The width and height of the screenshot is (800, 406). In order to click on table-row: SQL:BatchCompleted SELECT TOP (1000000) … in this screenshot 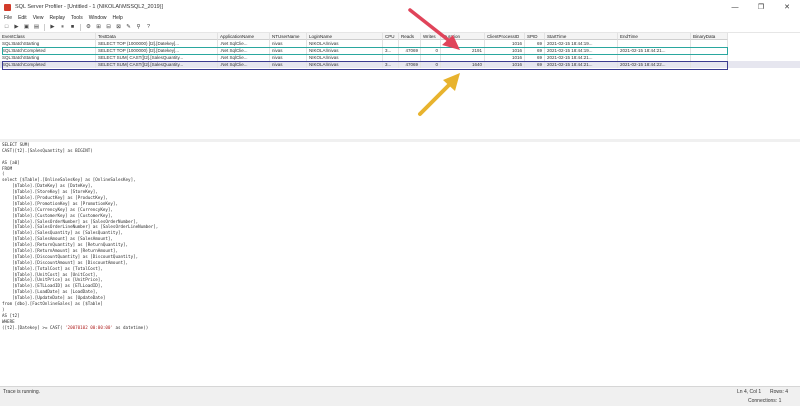, I will do `click(400, 50)`.